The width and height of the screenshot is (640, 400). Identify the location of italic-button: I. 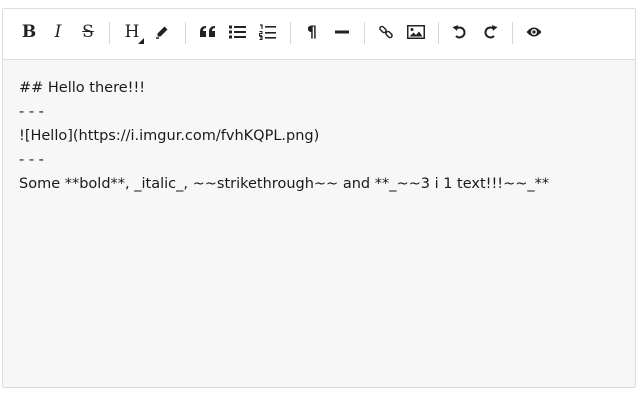
(58, 32).